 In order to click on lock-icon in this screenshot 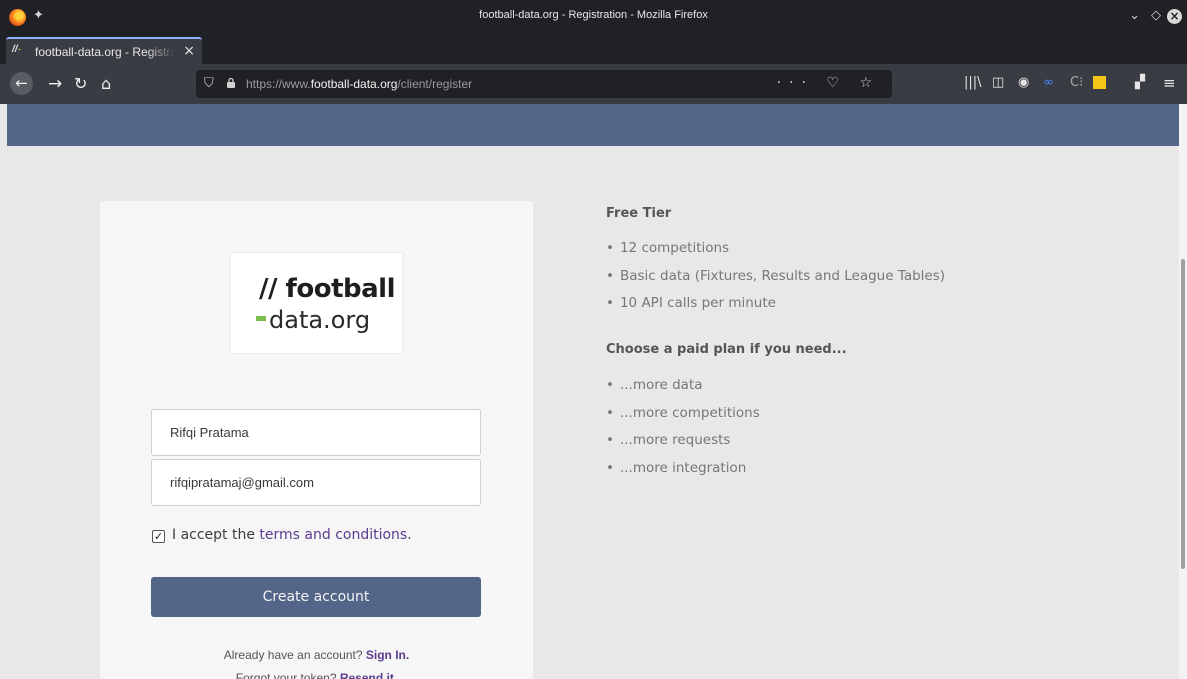, I will do `click(231, 83)`.